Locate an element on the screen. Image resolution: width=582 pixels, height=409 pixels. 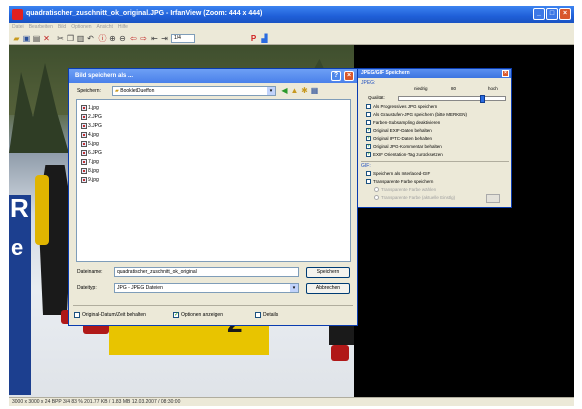
new-folder-icon: ✱ is located at coordinates (304, 90).